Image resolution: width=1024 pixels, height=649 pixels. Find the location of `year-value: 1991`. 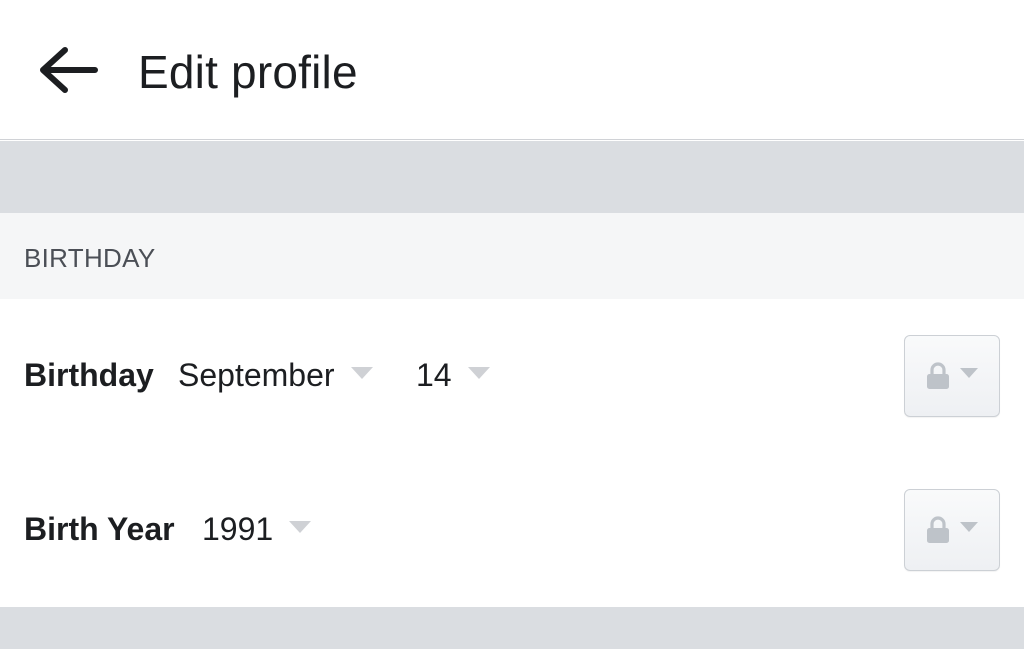

year-value: 1991 is located at coordinates (238, 529).